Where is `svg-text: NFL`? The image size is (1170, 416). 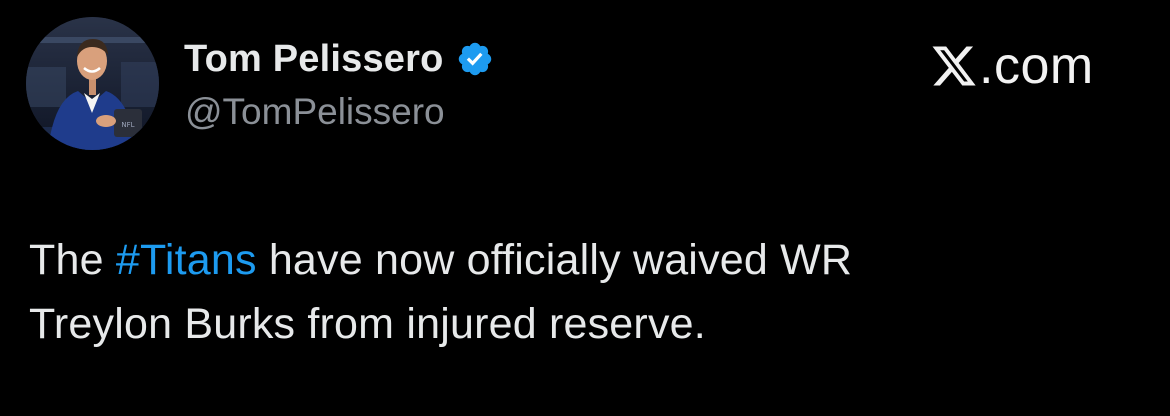 svg-text: NFL is located at coordinates (127, 125).